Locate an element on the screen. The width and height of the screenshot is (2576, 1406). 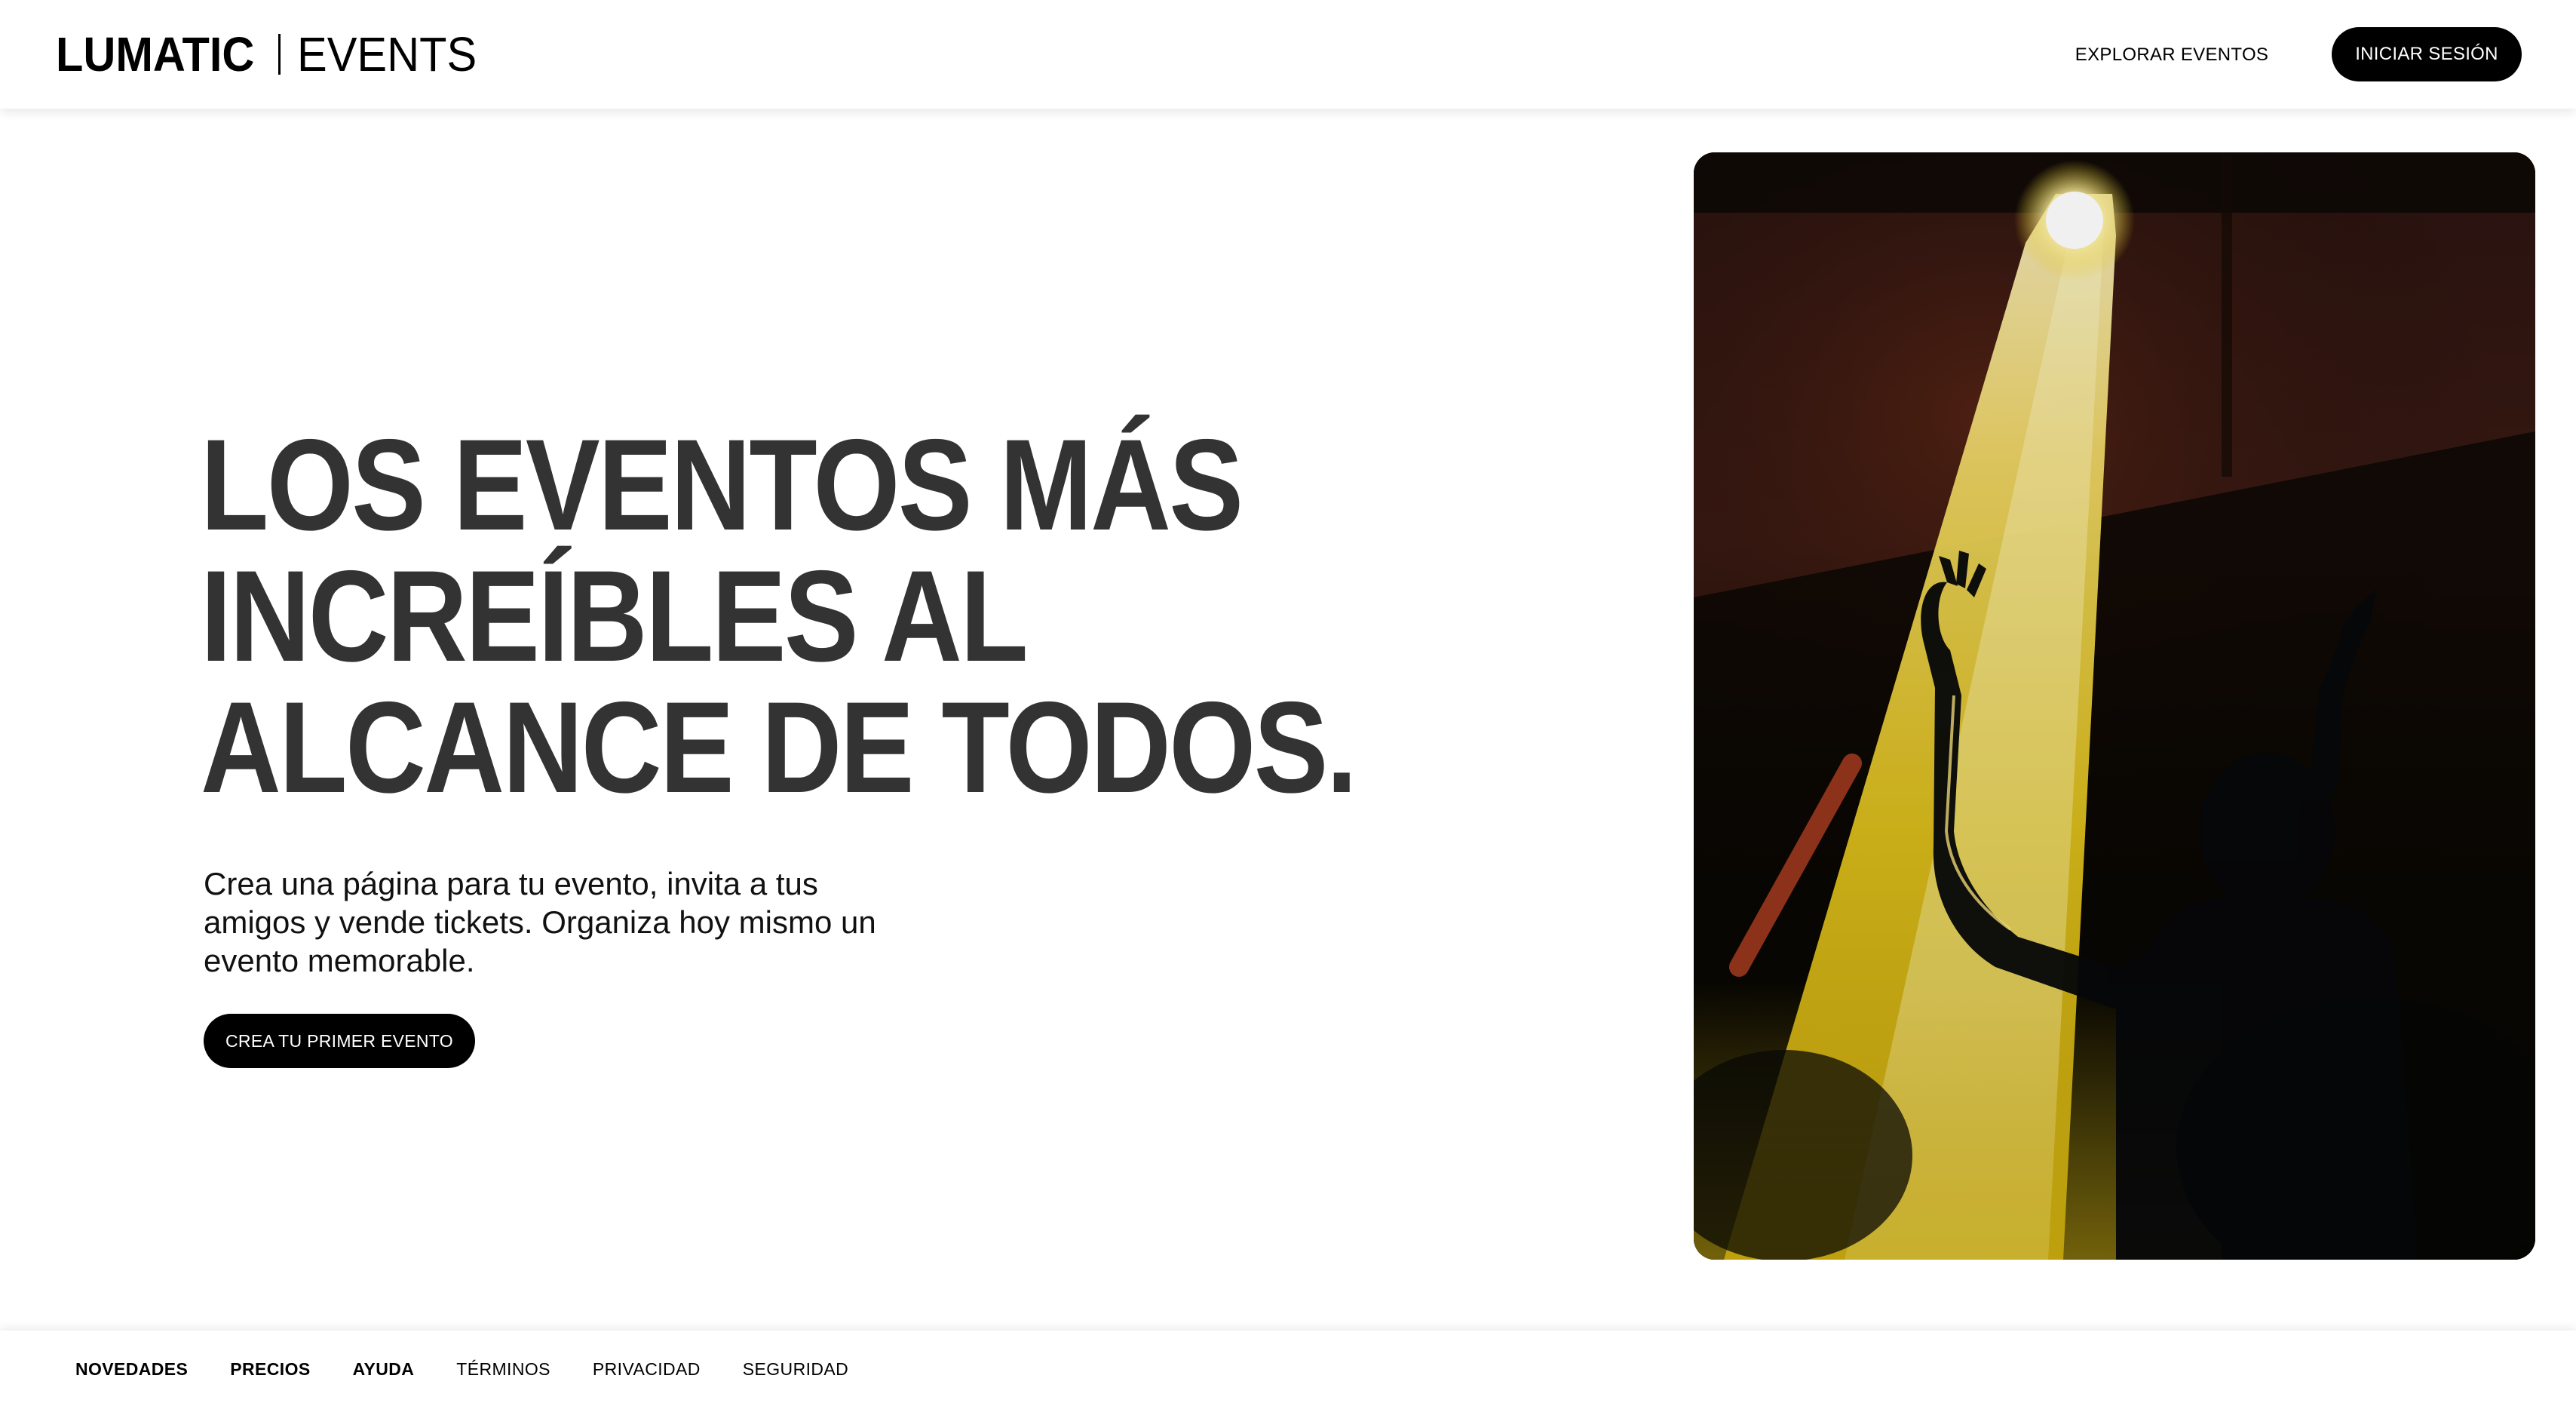
brand-name: LUMATIC is located at coordinates (155, 54).